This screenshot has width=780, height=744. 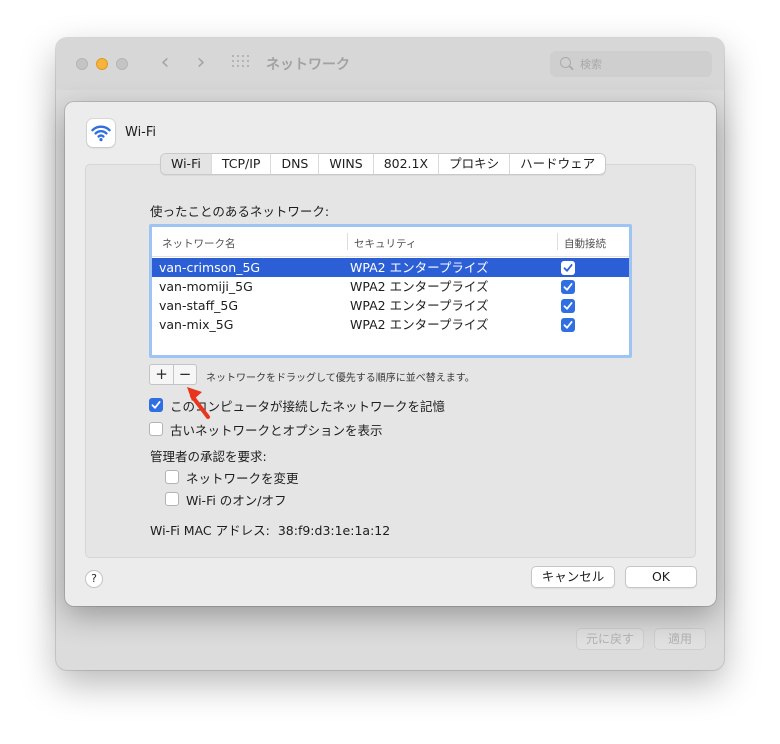 What do you see at coordinates (241, 62) in the screenshot?
I see `show-all-grid-icon` at bounding box center [241, 62].